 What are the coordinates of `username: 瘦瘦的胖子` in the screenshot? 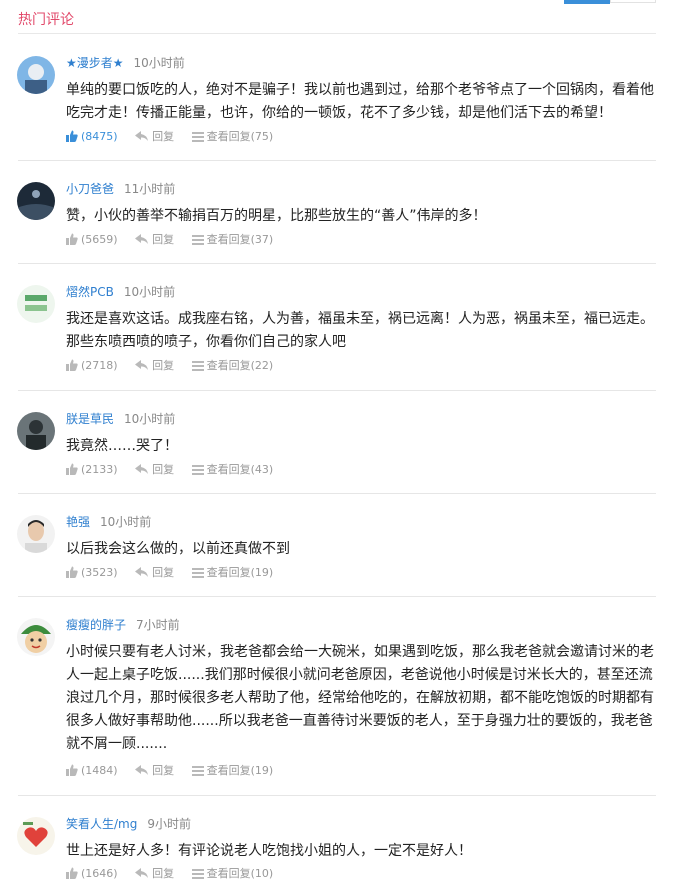 It's located at (96, 625).